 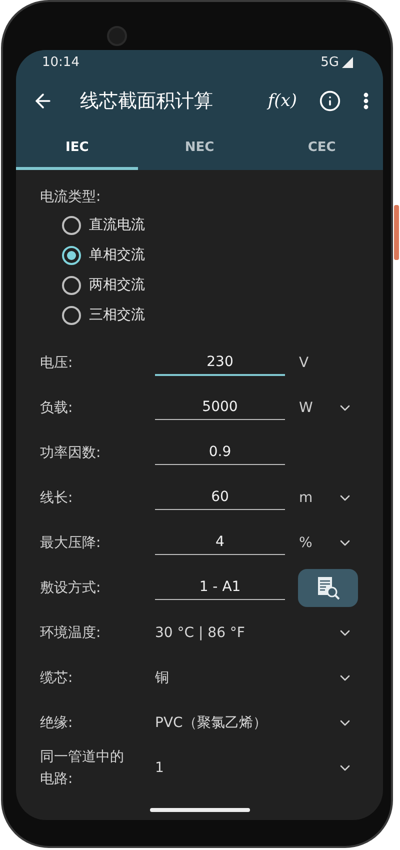 I want to click on radio-label: 直流电流, so click(x=117, y=225).